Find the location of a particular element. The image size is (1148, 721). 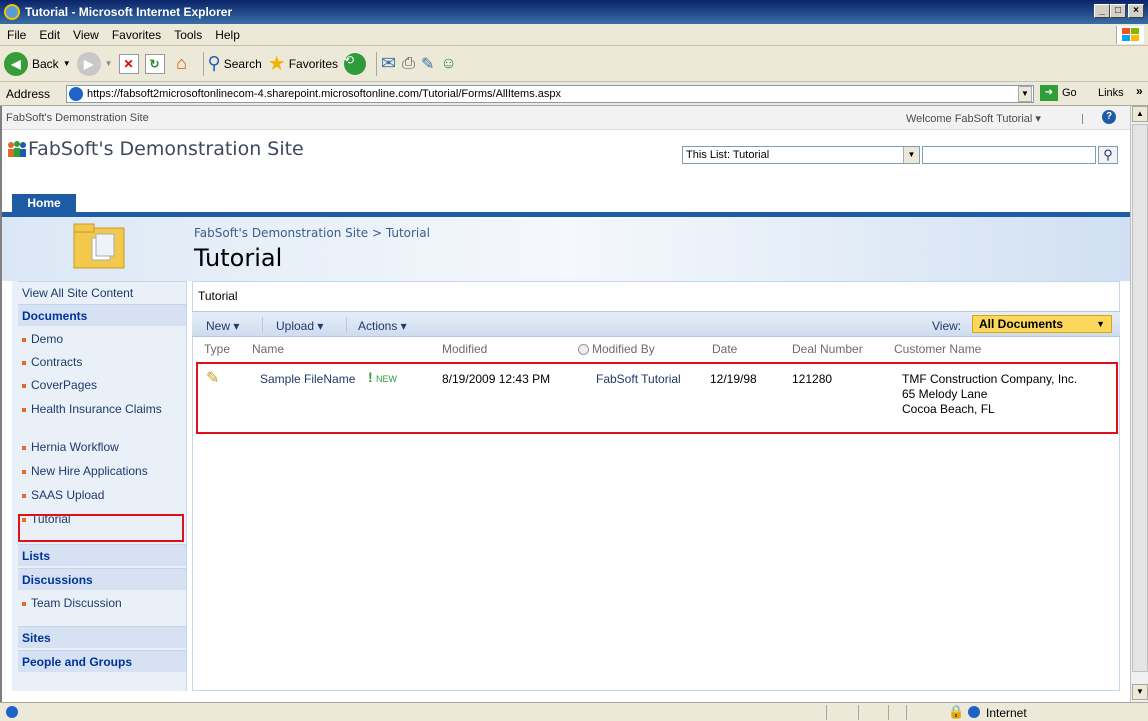

breadcrumb: FabSoft's Demonstration Site > Tutorial is located at coordinates (312, 233).